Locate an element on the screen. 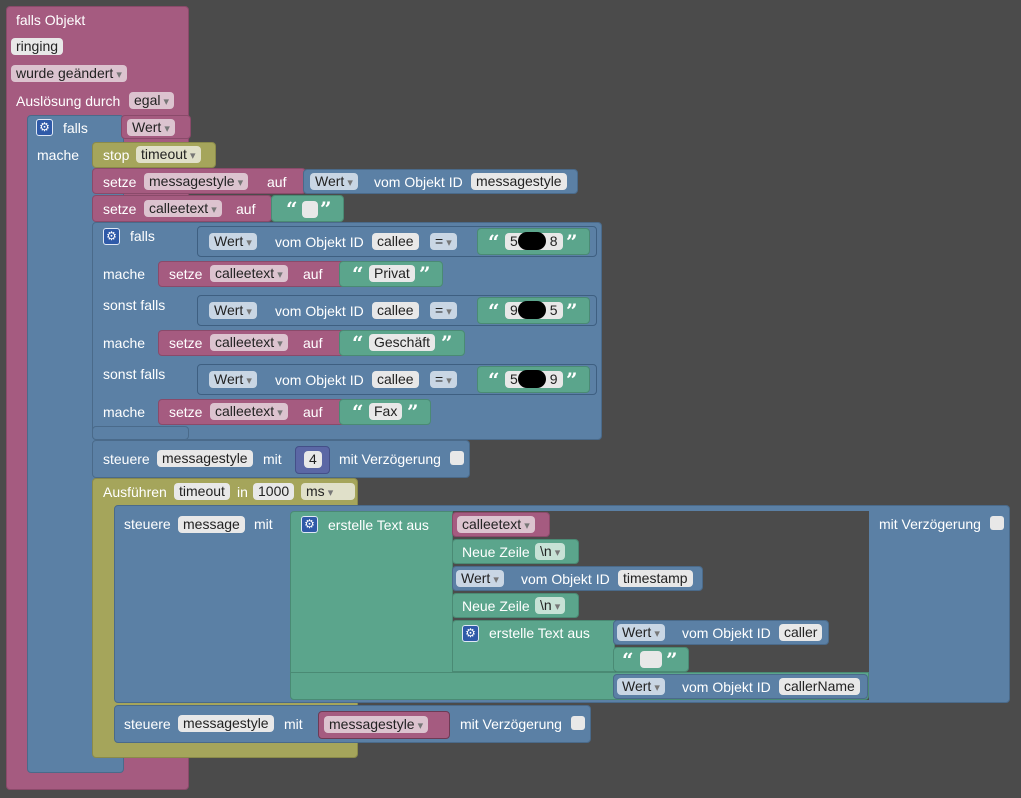 Image resolution: width=1021 pixels, height=798 pixels. ctl1-delay-checkbox is located at coordinates (457, 458).